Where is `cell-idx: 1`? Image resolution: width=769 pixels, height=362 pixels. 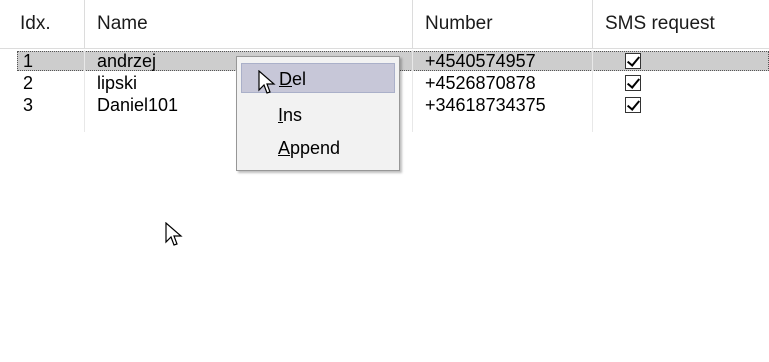 cell-idx: 1 is located at coordinates (53, 61).